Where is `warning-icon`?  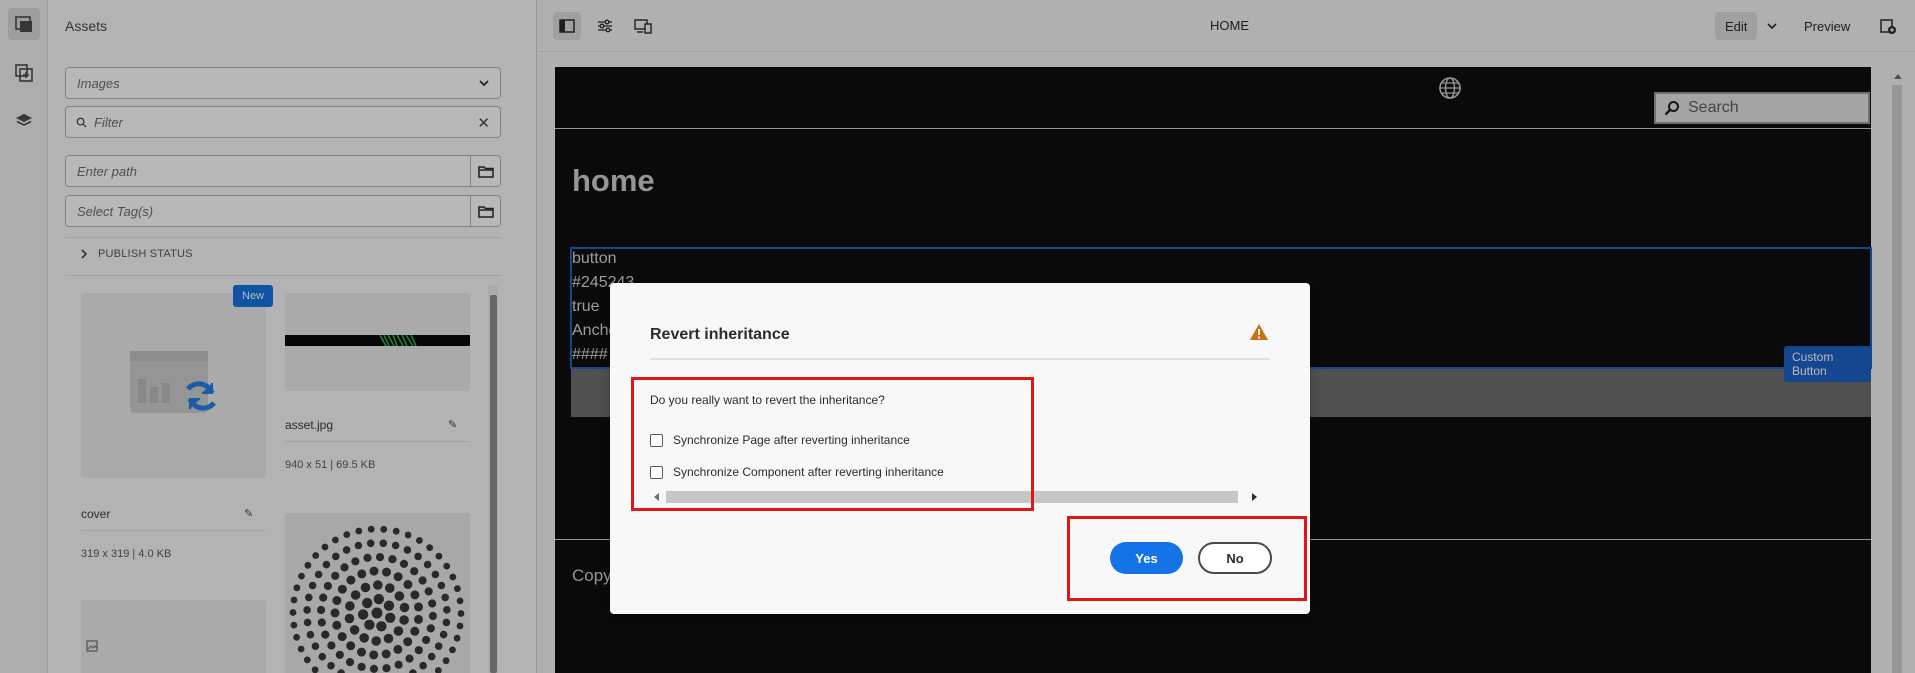 warning-icon is located at coordinates (1259, 332).